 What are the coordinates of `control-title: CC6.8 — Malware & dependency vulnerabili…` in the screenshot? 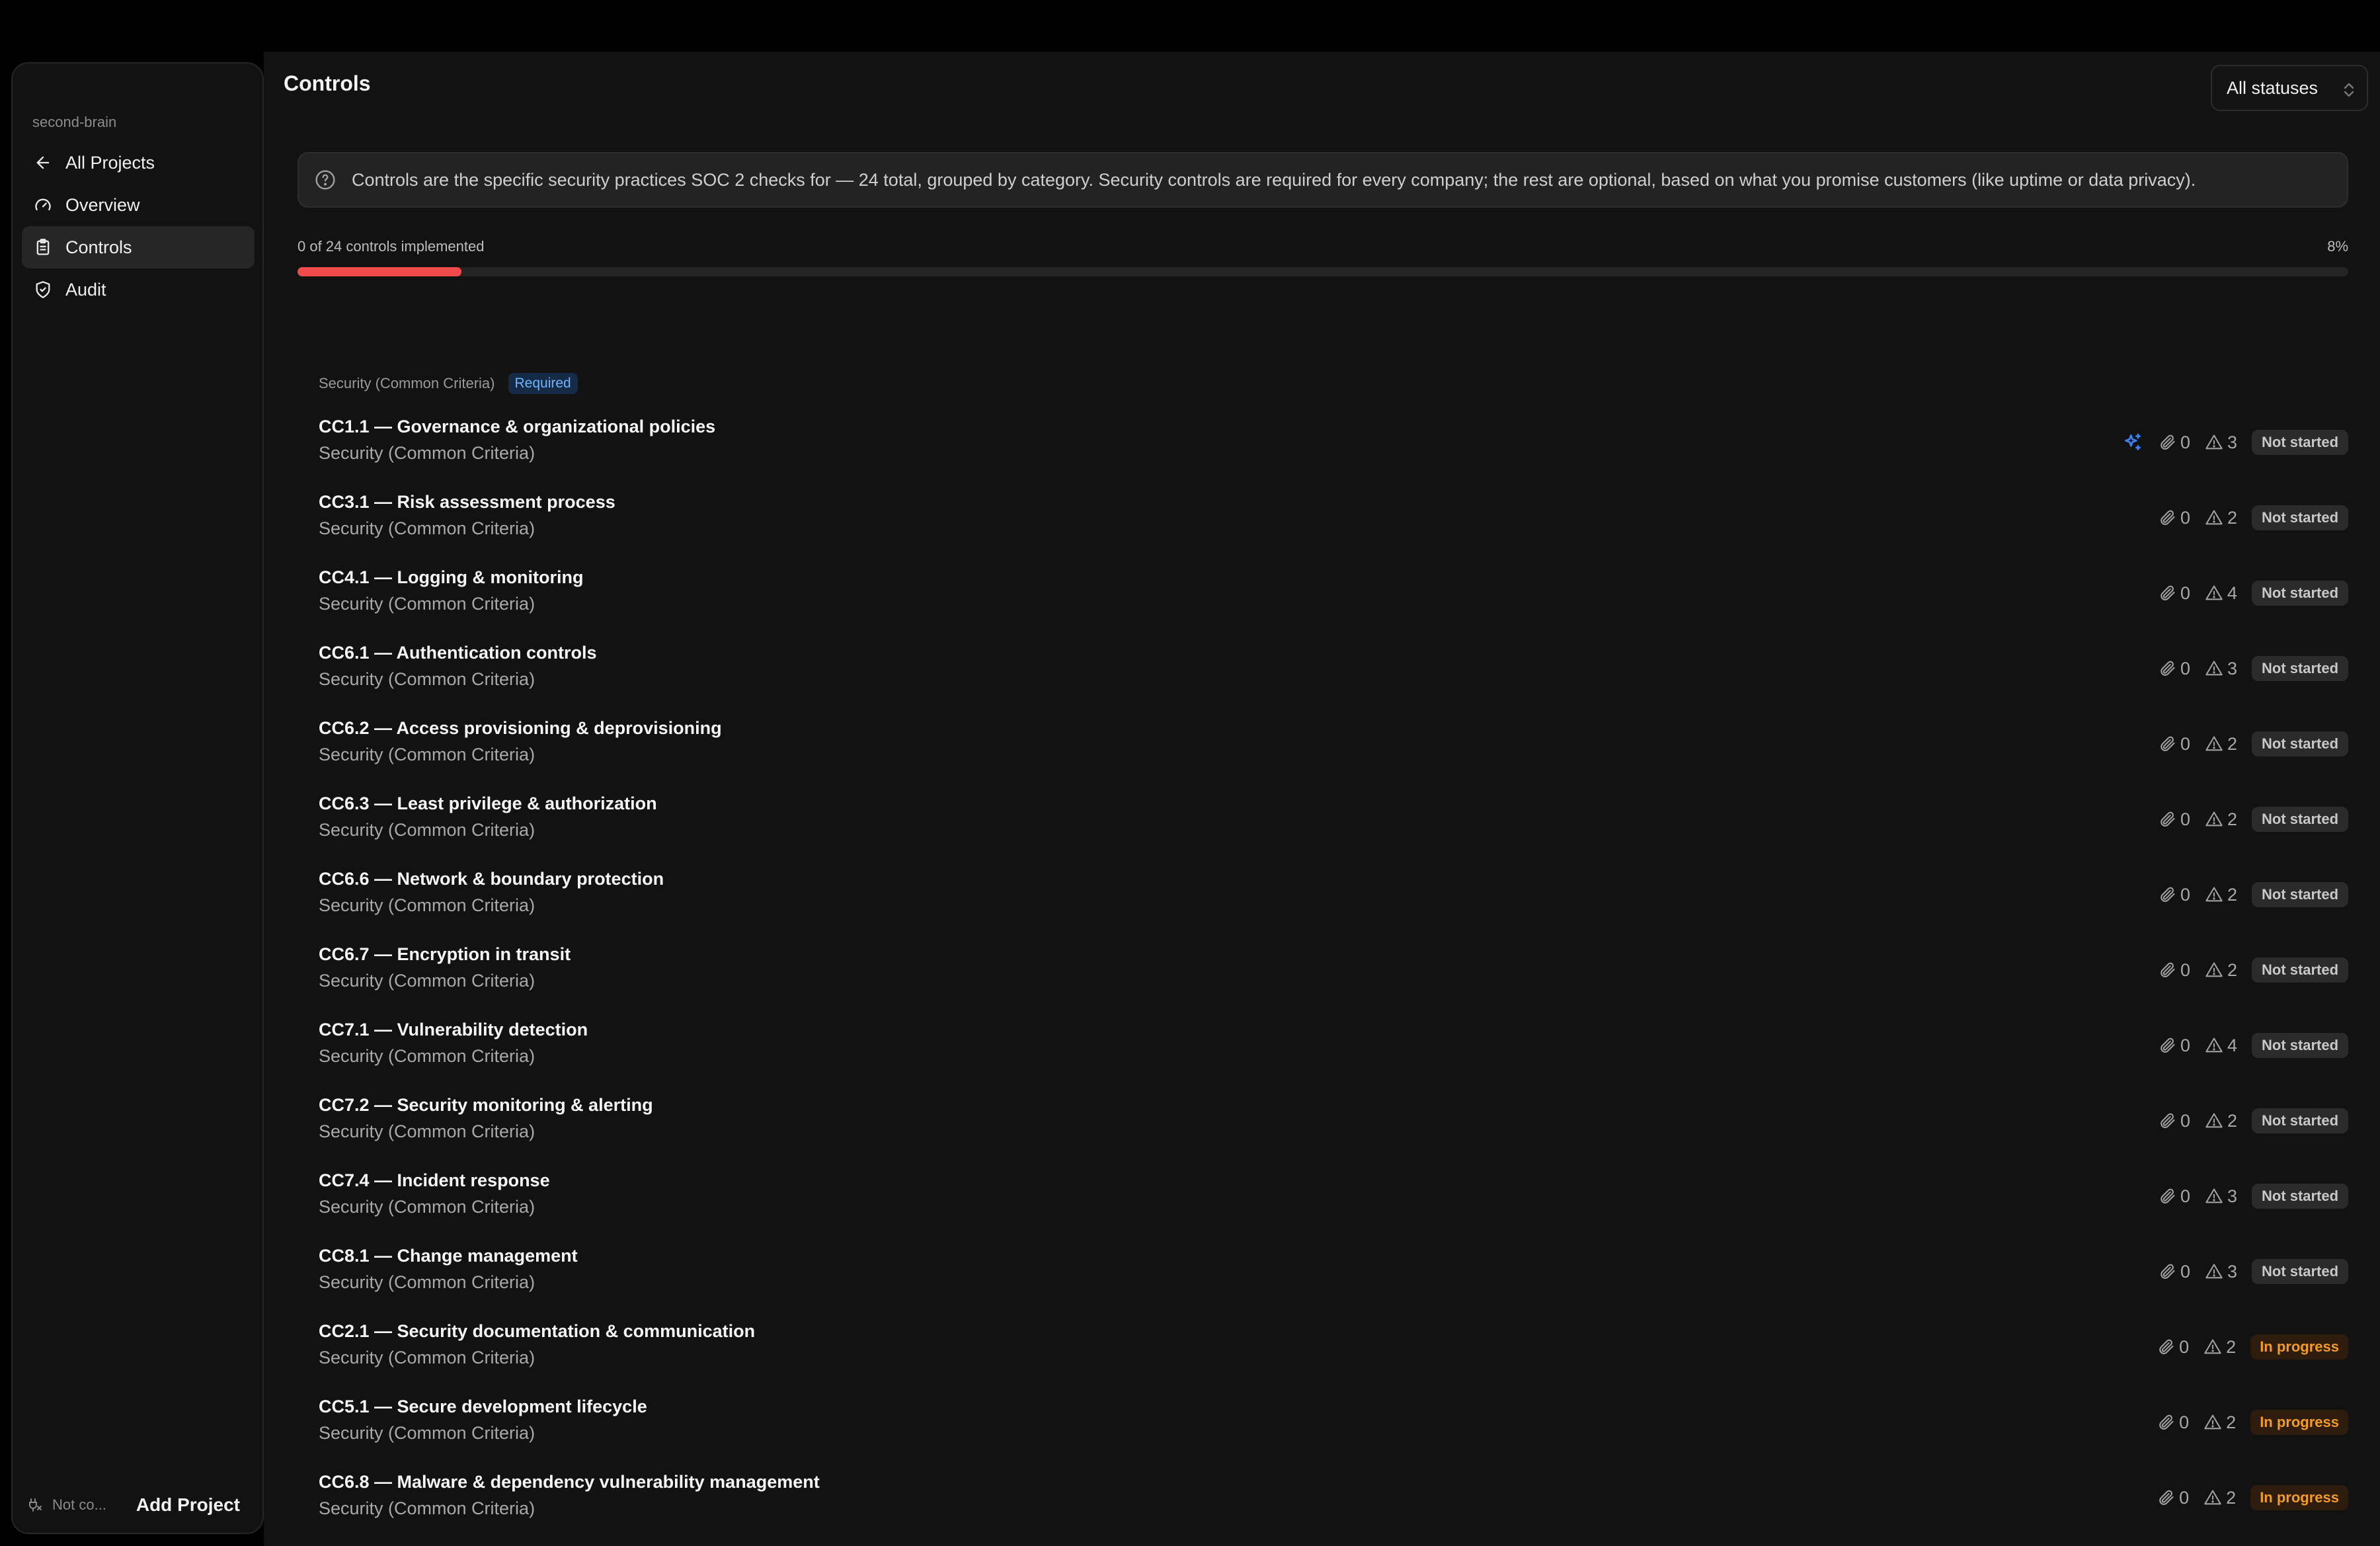 It's located at (569, 1482).